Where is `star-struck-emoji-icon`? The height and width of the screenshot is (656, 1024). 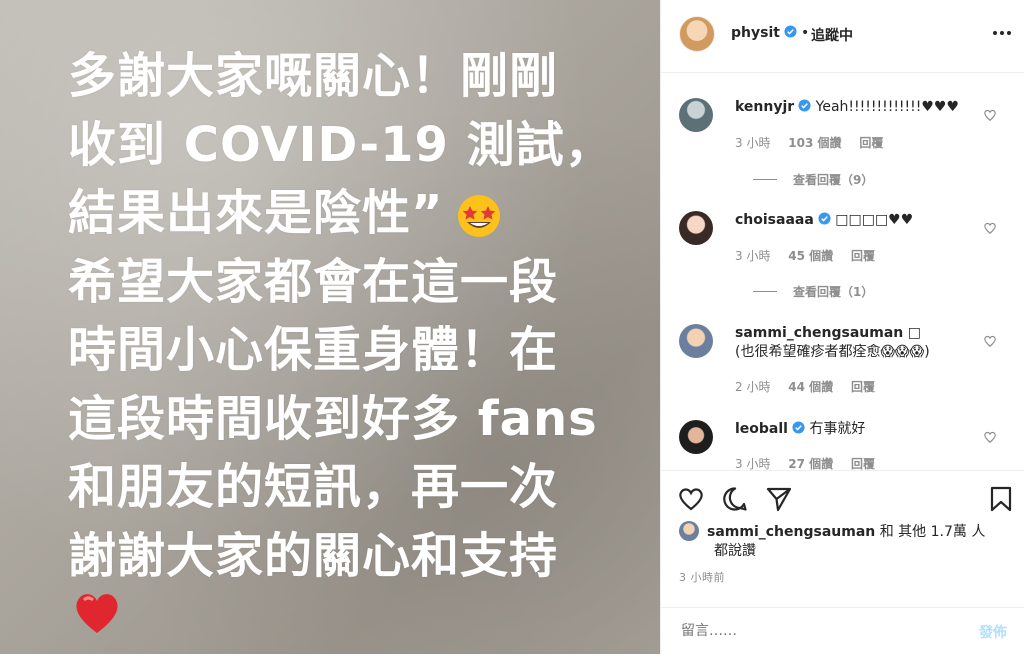
star-struck-emoji-icon is located at coordinates (479, 216).